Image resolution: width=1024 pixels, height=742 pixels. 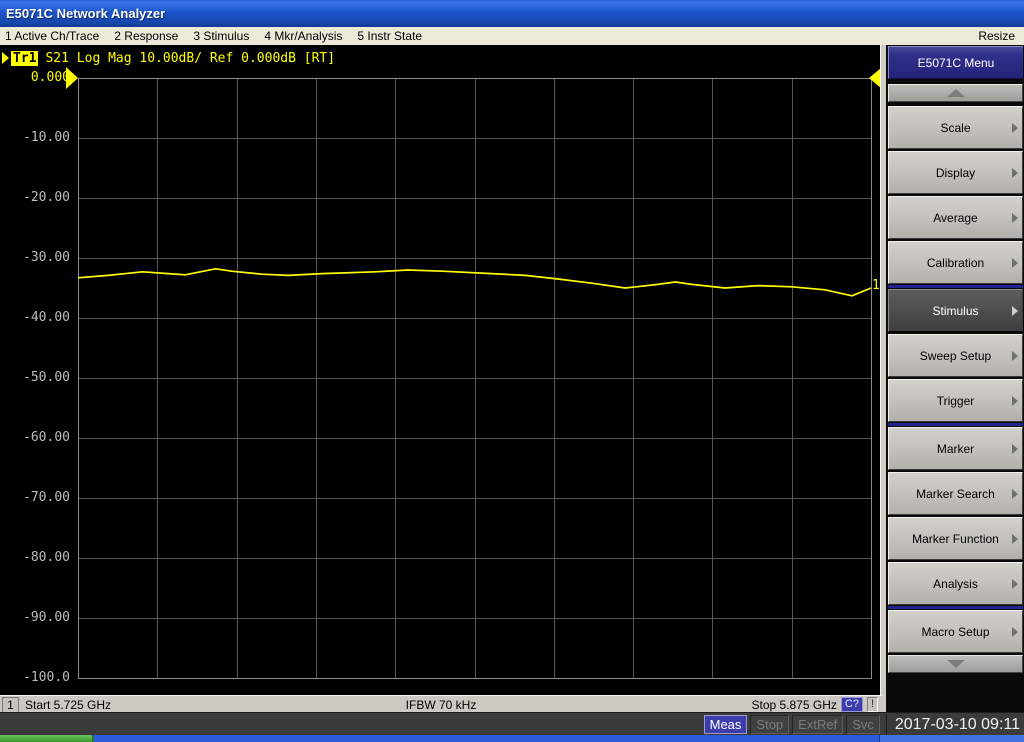 What do you see at coordinates (474, 282) in the screenshot?
I see `trace-line` at bounding box center [474, 282].